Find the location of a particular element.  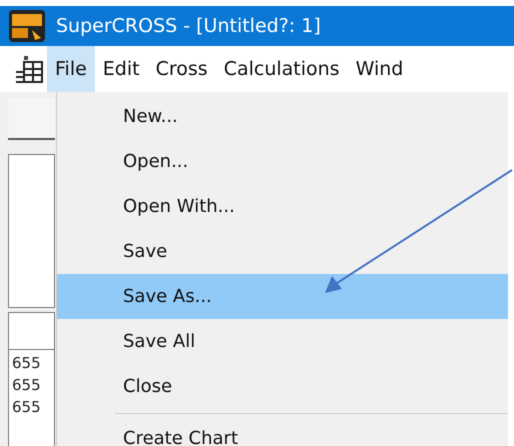

window-title: SuperCROSS - [Untitled?: 1] is located at coordinates (188, 26).